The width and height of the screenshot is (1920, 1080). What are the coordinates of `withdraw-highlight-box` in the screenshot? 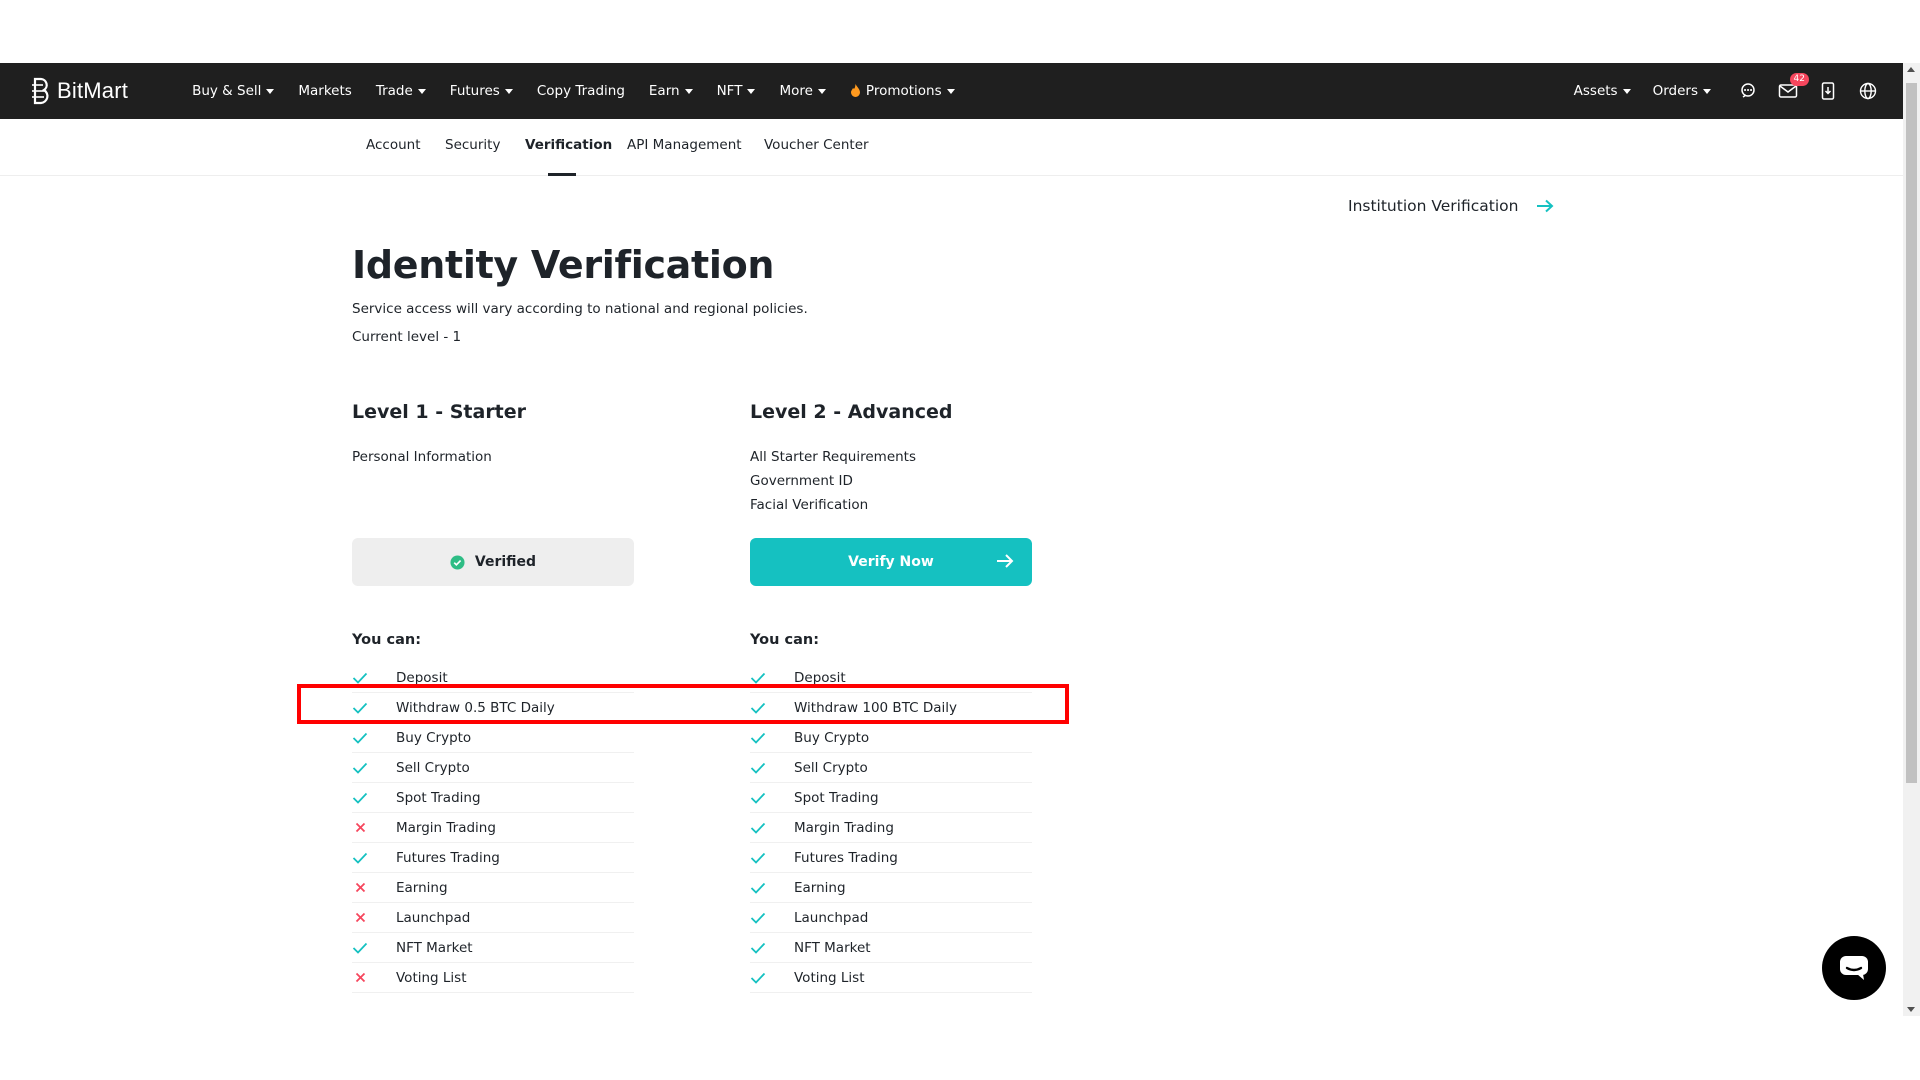 It's located at (683, 704).